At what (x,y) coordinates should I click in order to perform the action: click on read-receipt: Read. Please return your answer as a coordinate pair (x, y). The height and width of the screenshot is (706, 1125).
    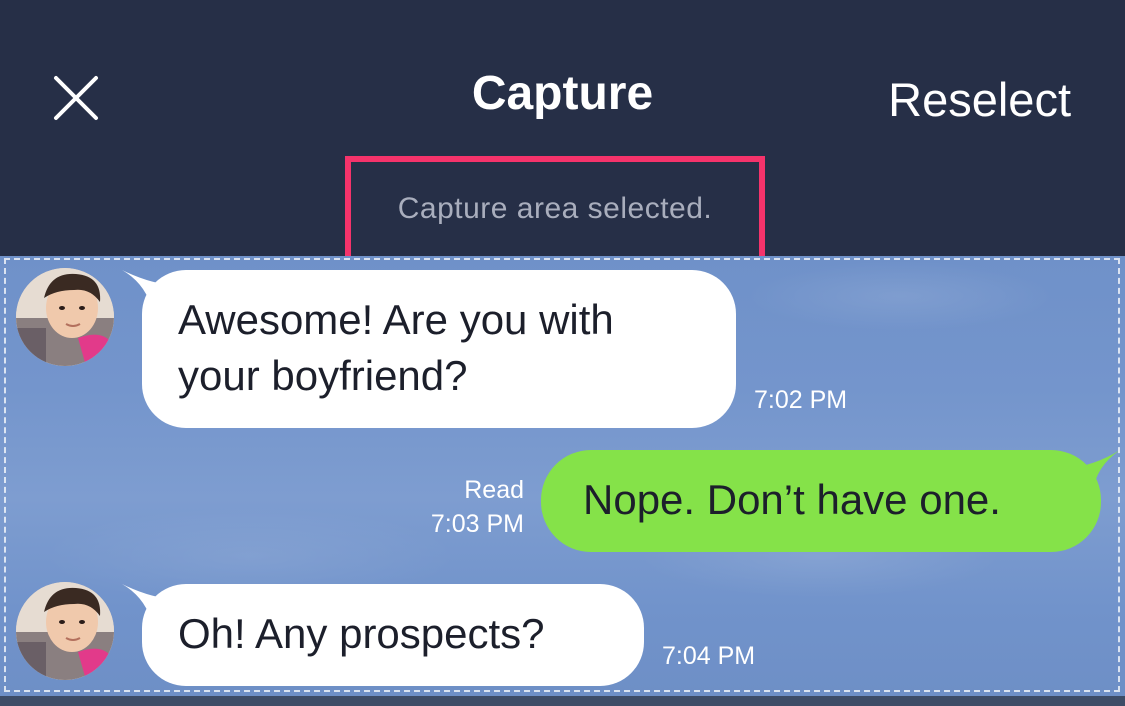
    Looking at the image, I should click on (494, 490).